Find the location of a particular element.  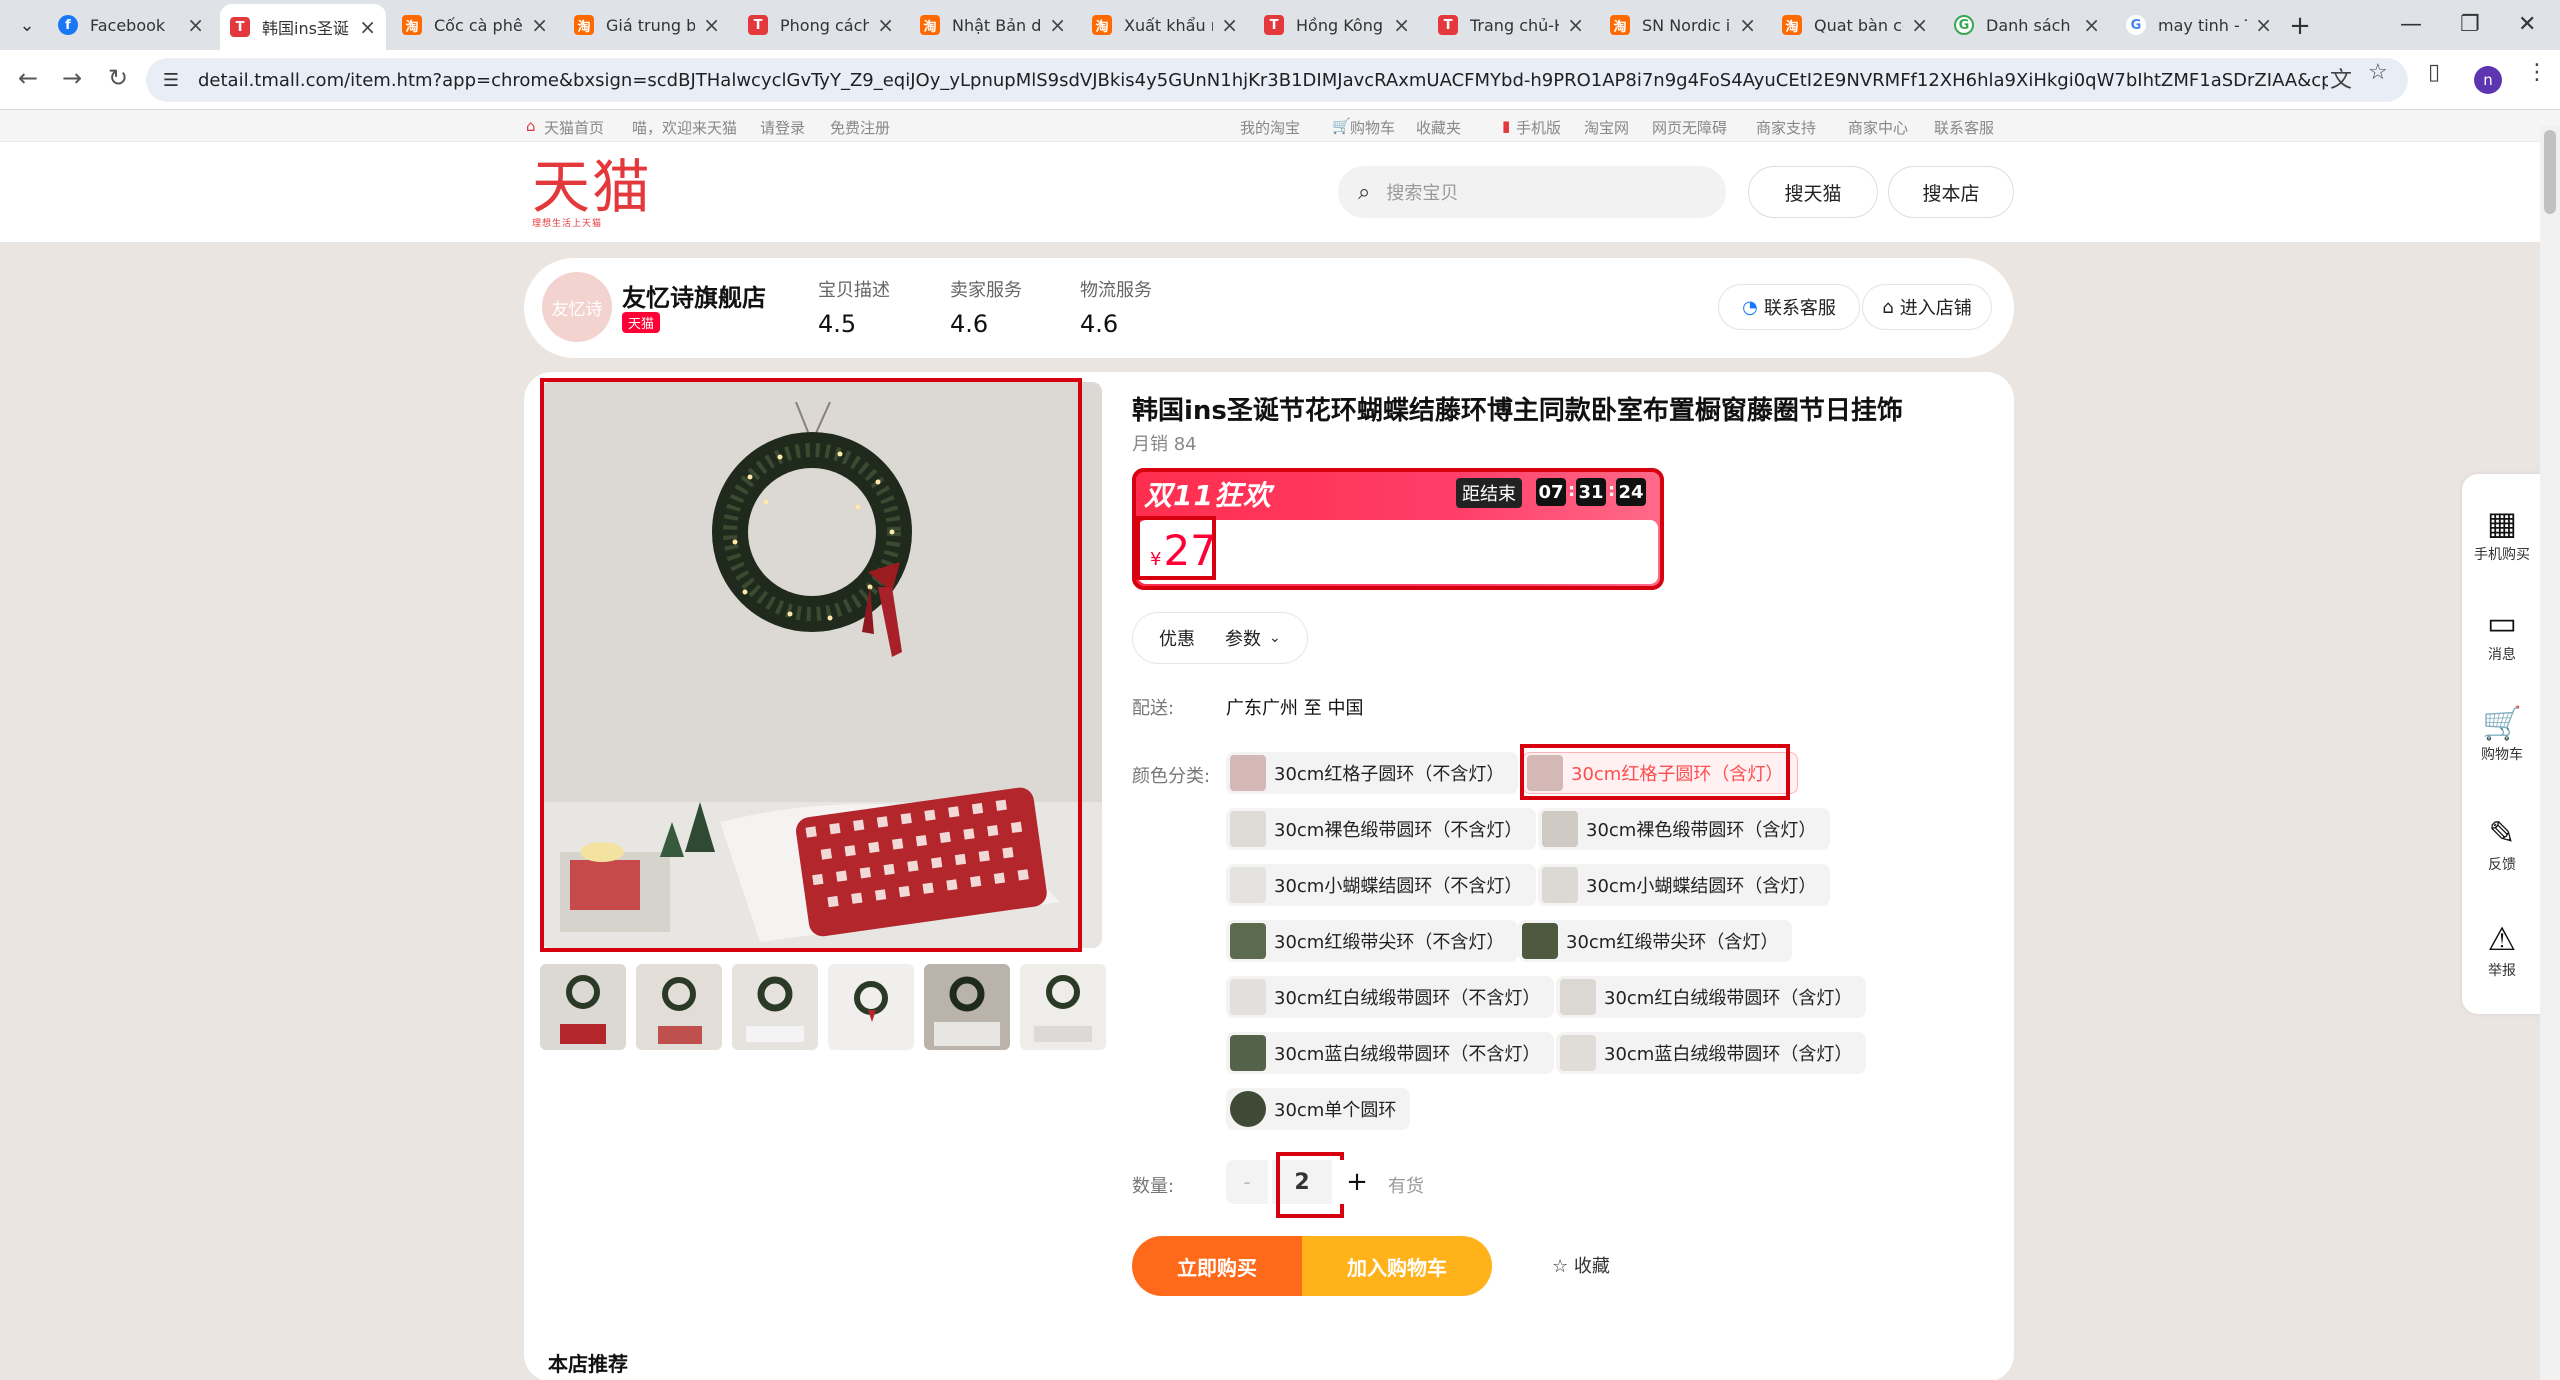

login-link: 请登录 is located at coordinates (782, 127).